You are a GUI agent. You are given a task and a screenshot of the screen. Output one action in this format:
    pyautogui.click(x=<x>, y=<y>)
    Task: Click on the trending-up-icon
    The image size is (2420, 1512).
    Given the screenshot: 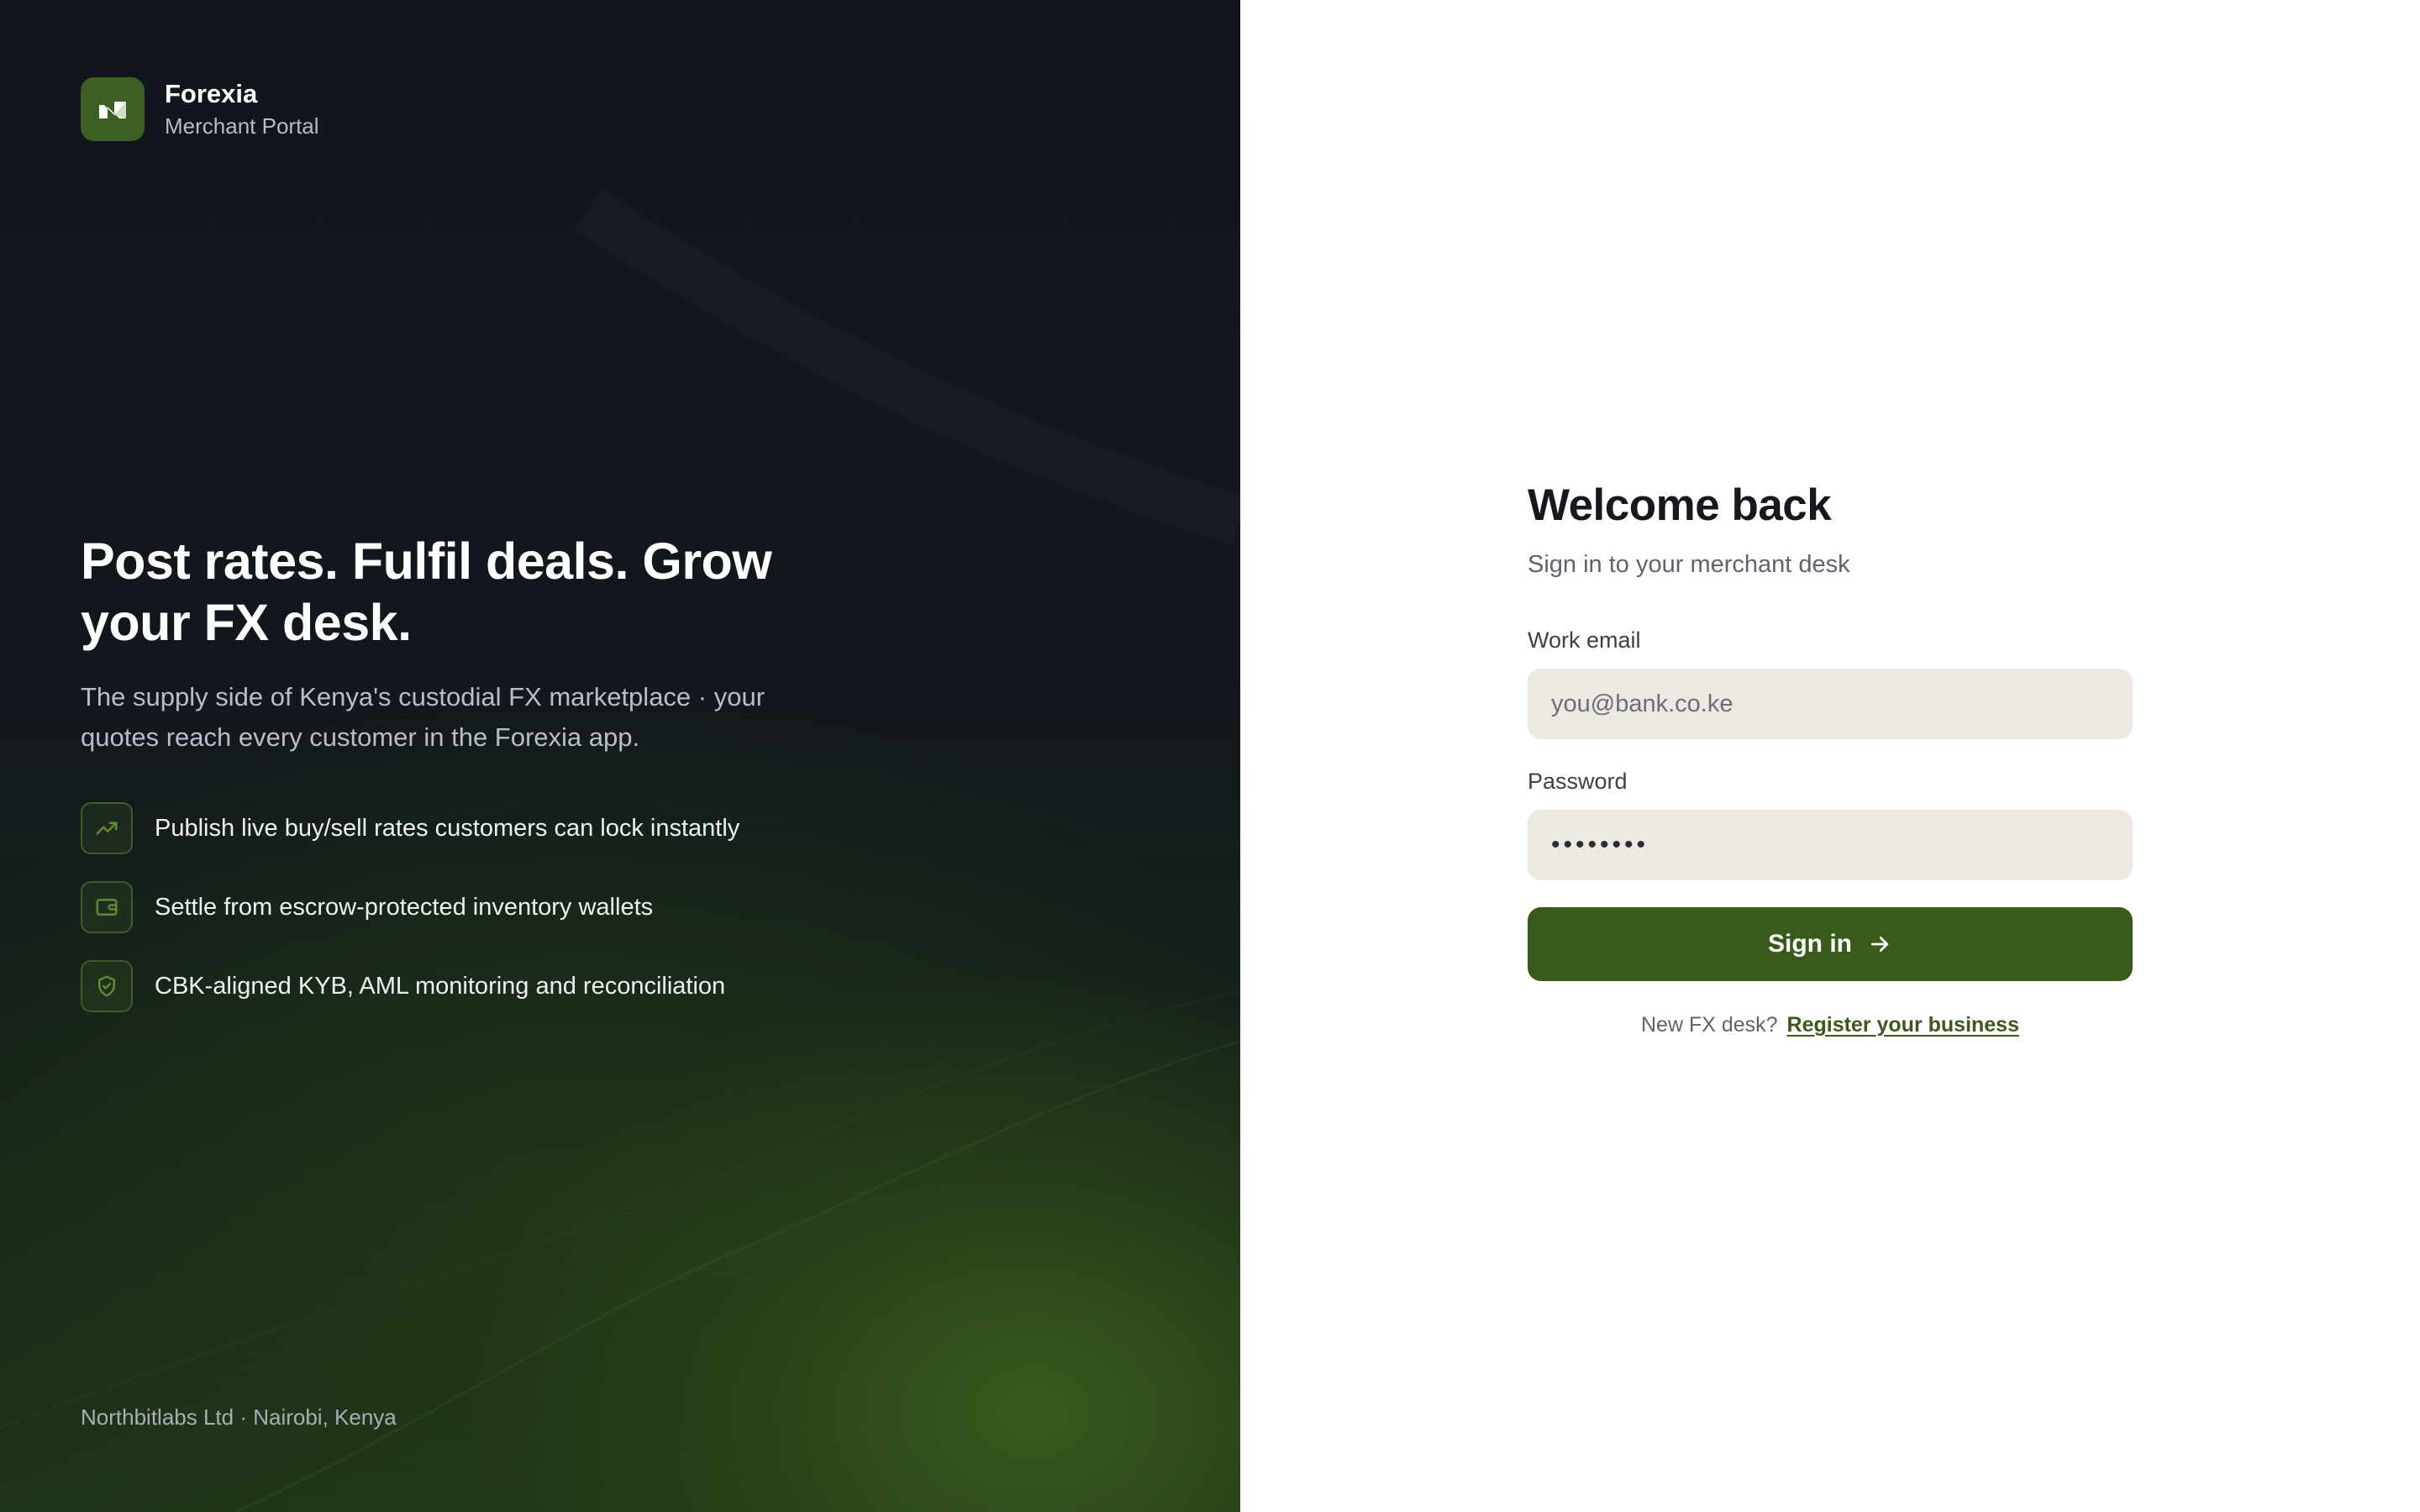 What is the action you would take?
    pyautogui.click(x=107, y=828)
    